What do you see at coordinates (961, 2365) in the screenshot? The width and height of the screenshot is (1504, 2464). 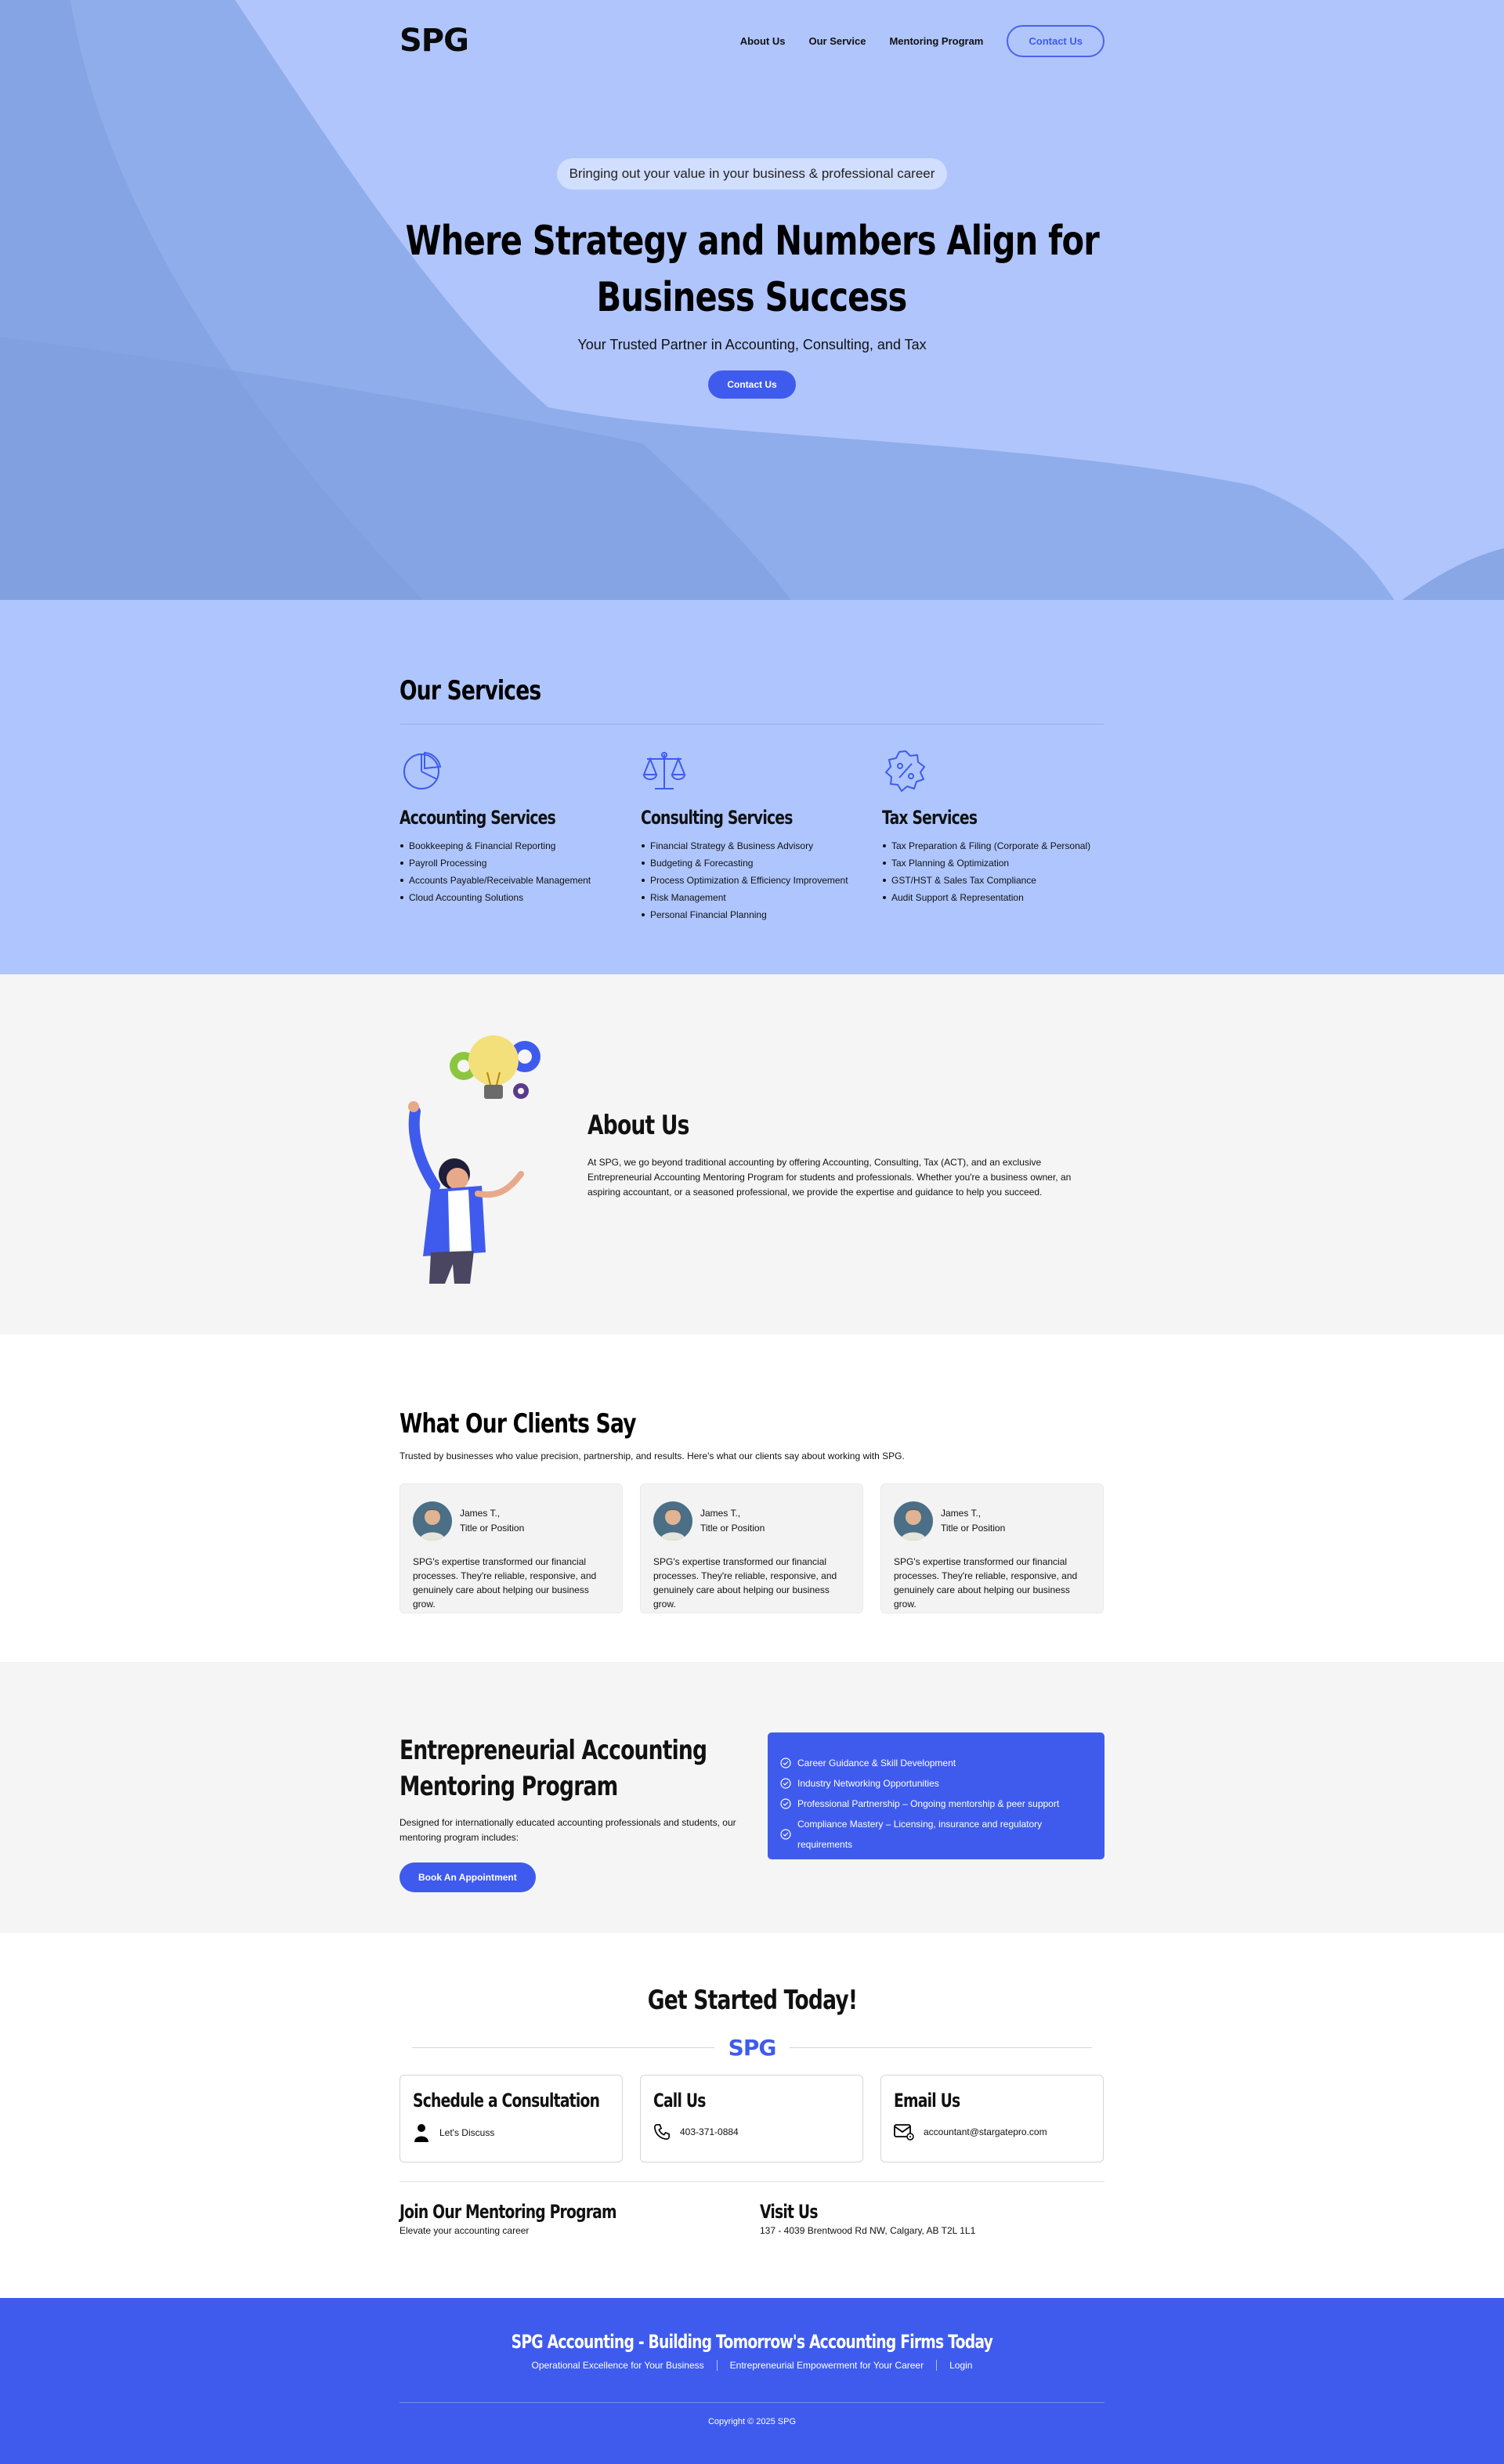 I see `footer-link-login: Login` at bounding box center [961, 2365].